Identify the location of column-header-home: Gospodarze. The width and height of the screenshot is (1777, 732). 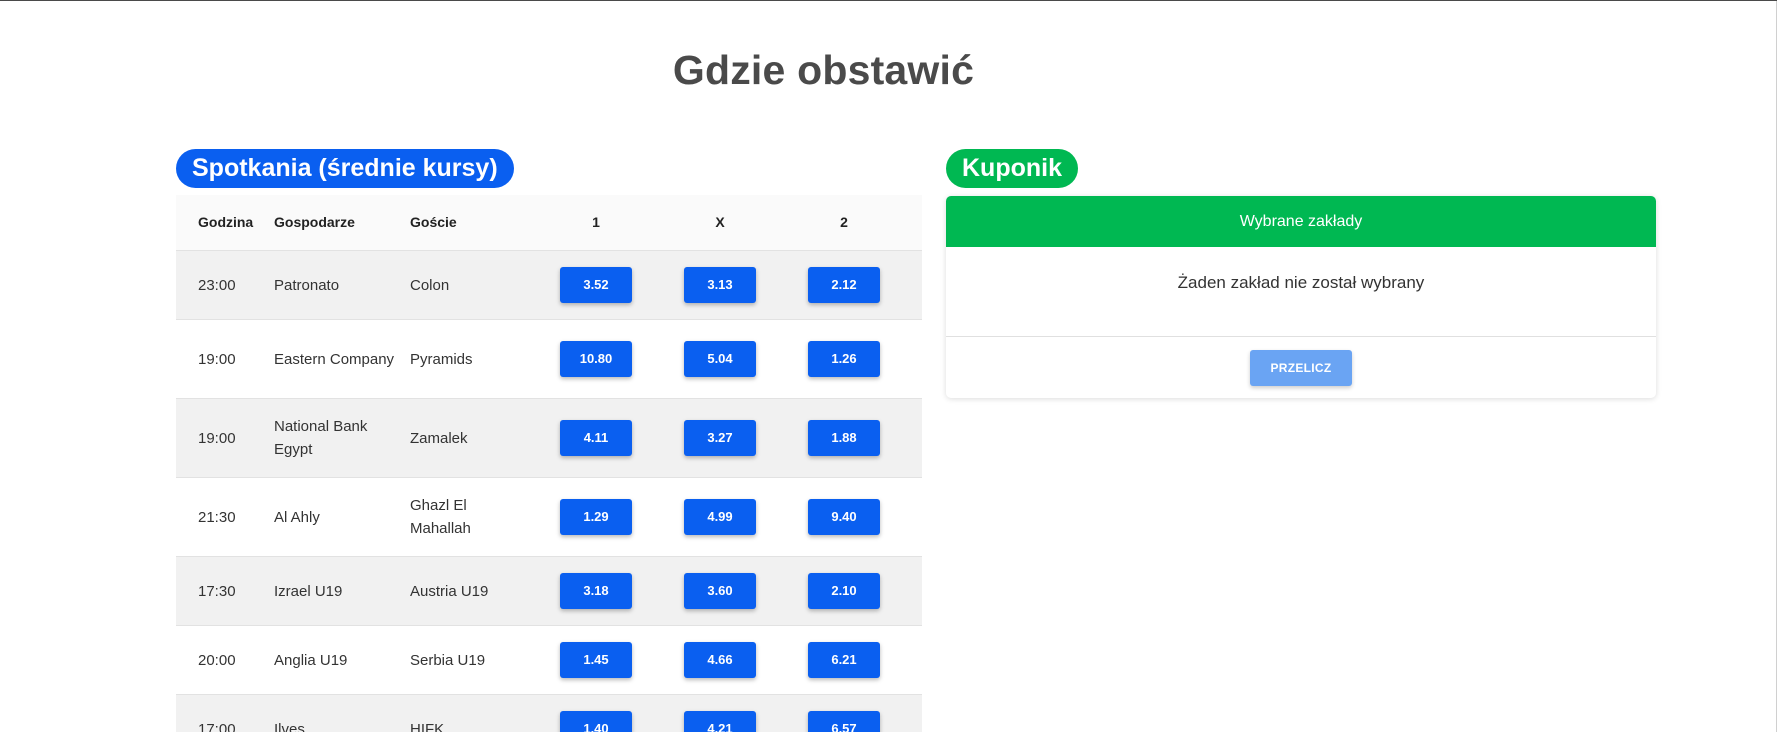
(342, 222).